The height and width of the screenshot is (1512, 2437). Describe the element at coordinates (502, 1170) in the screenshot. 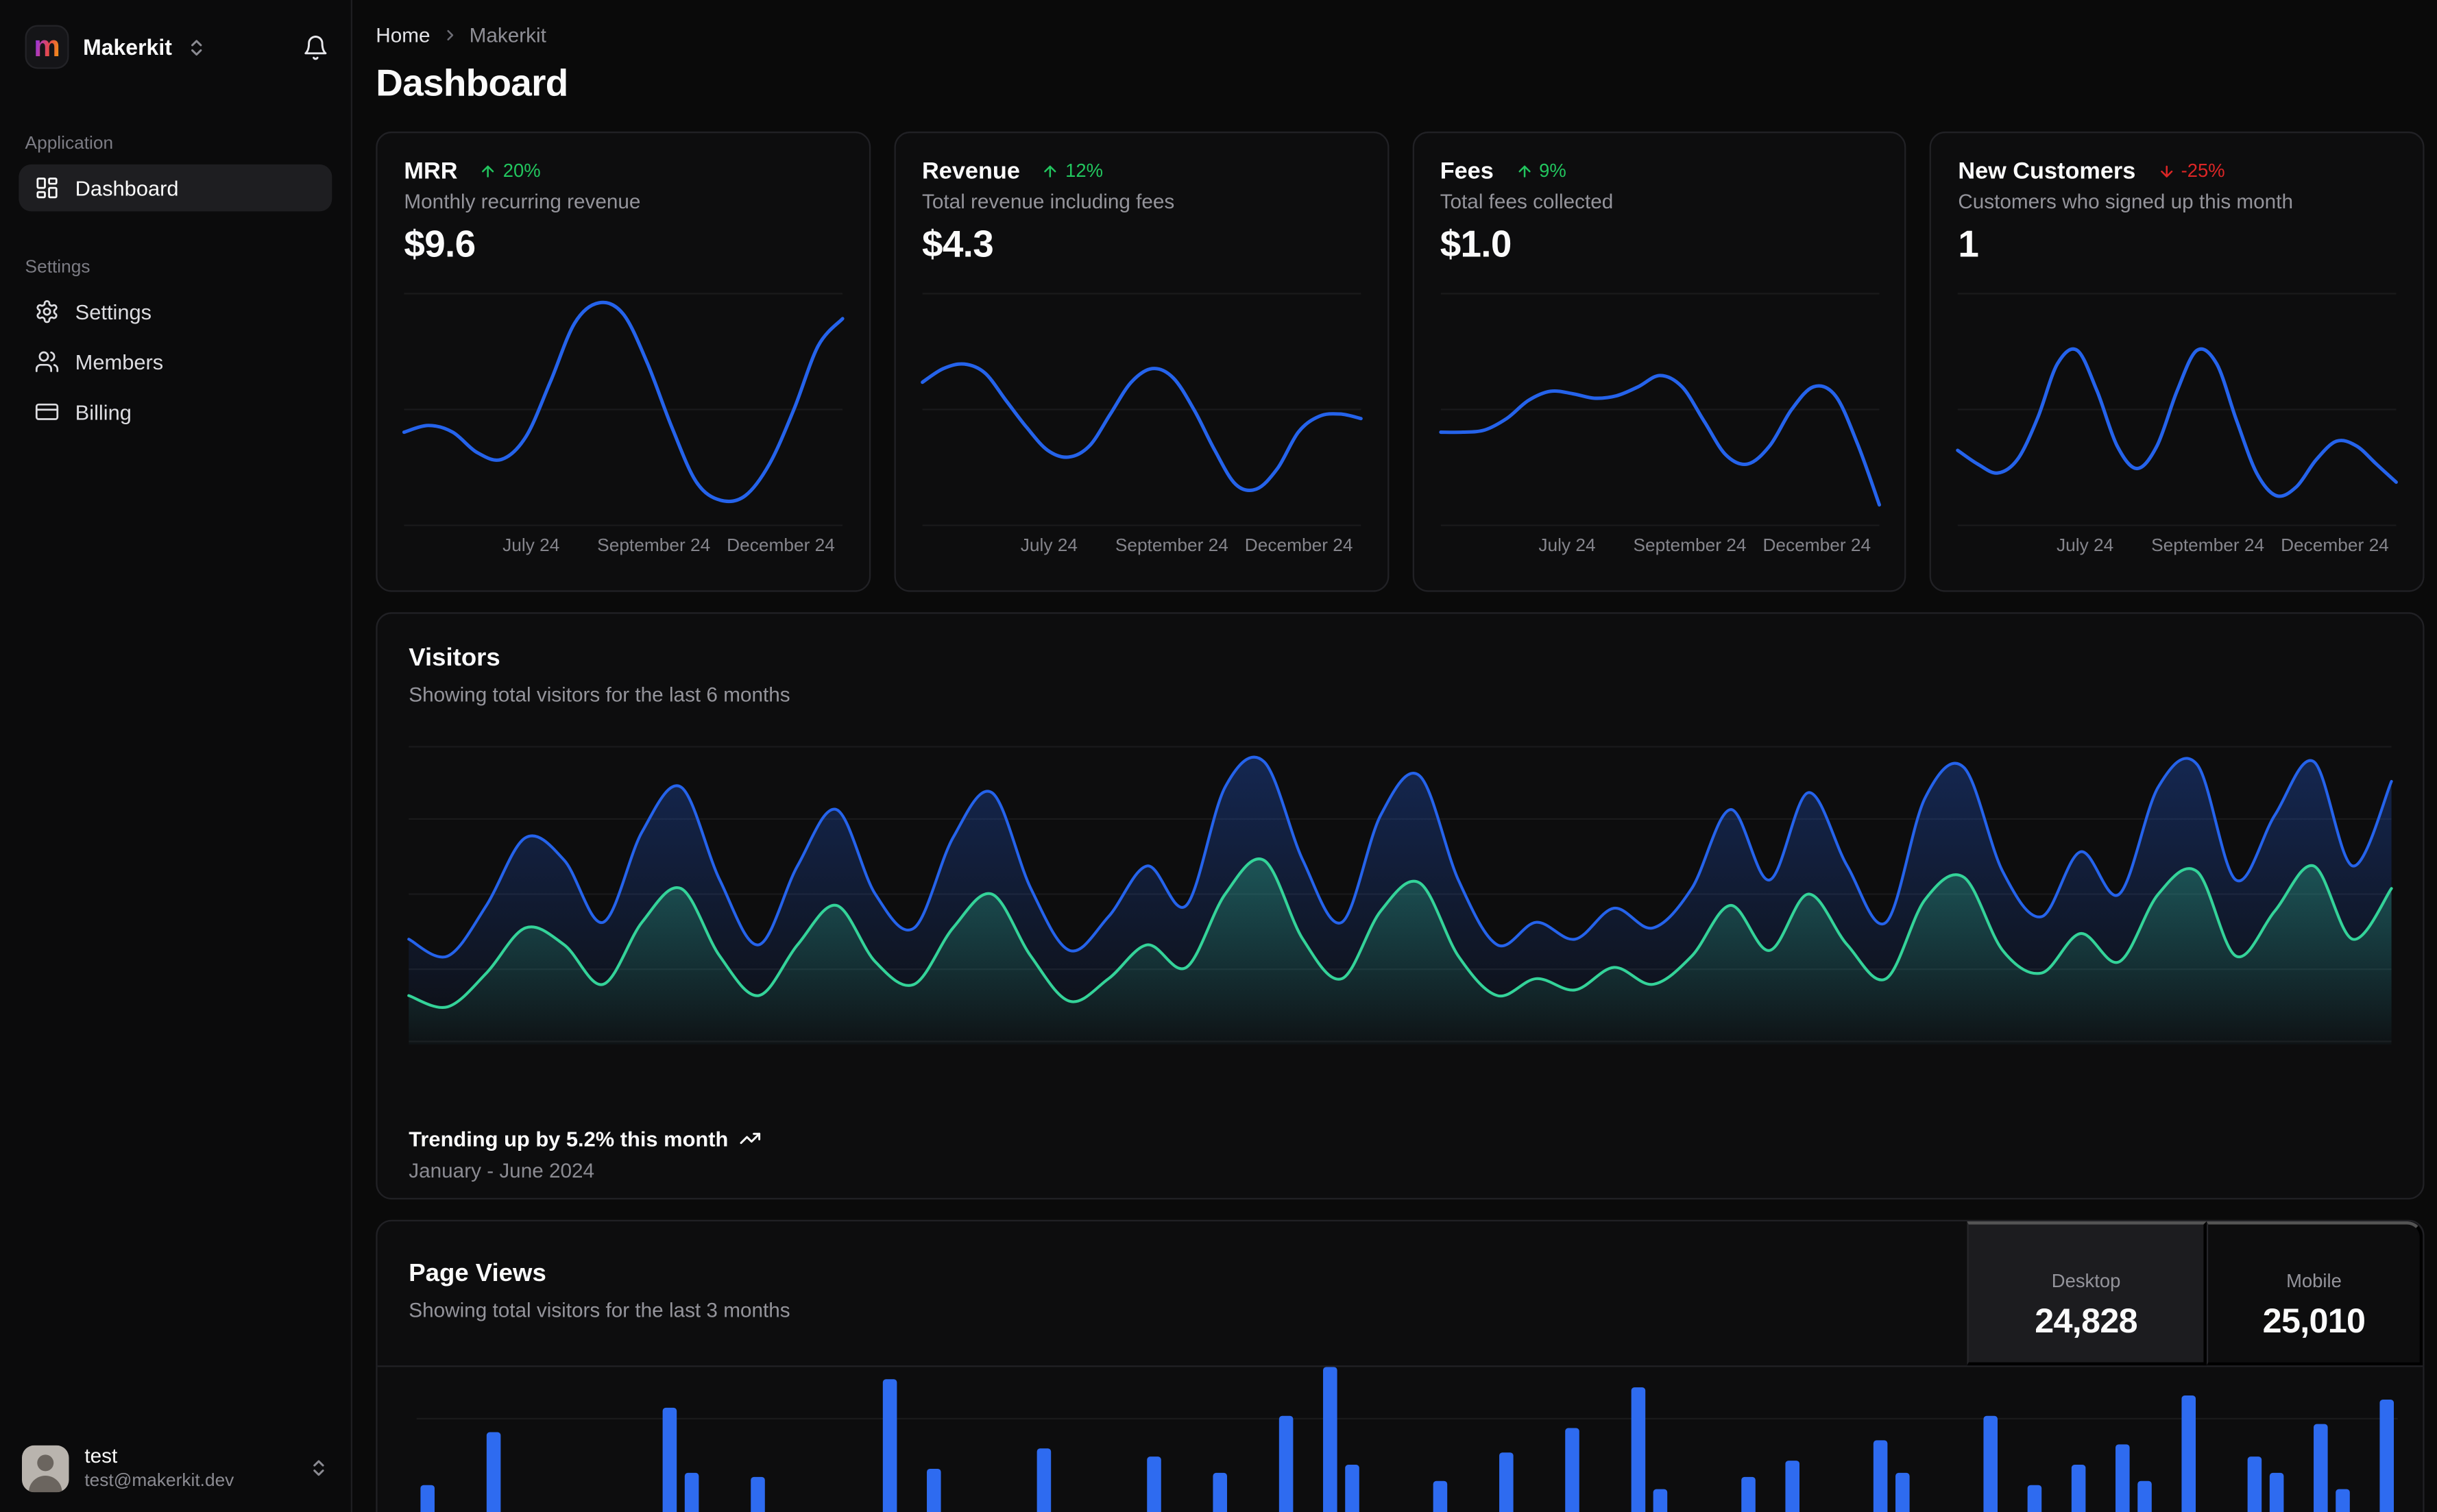

I see `visitors-period: January - June 2024` at that location.